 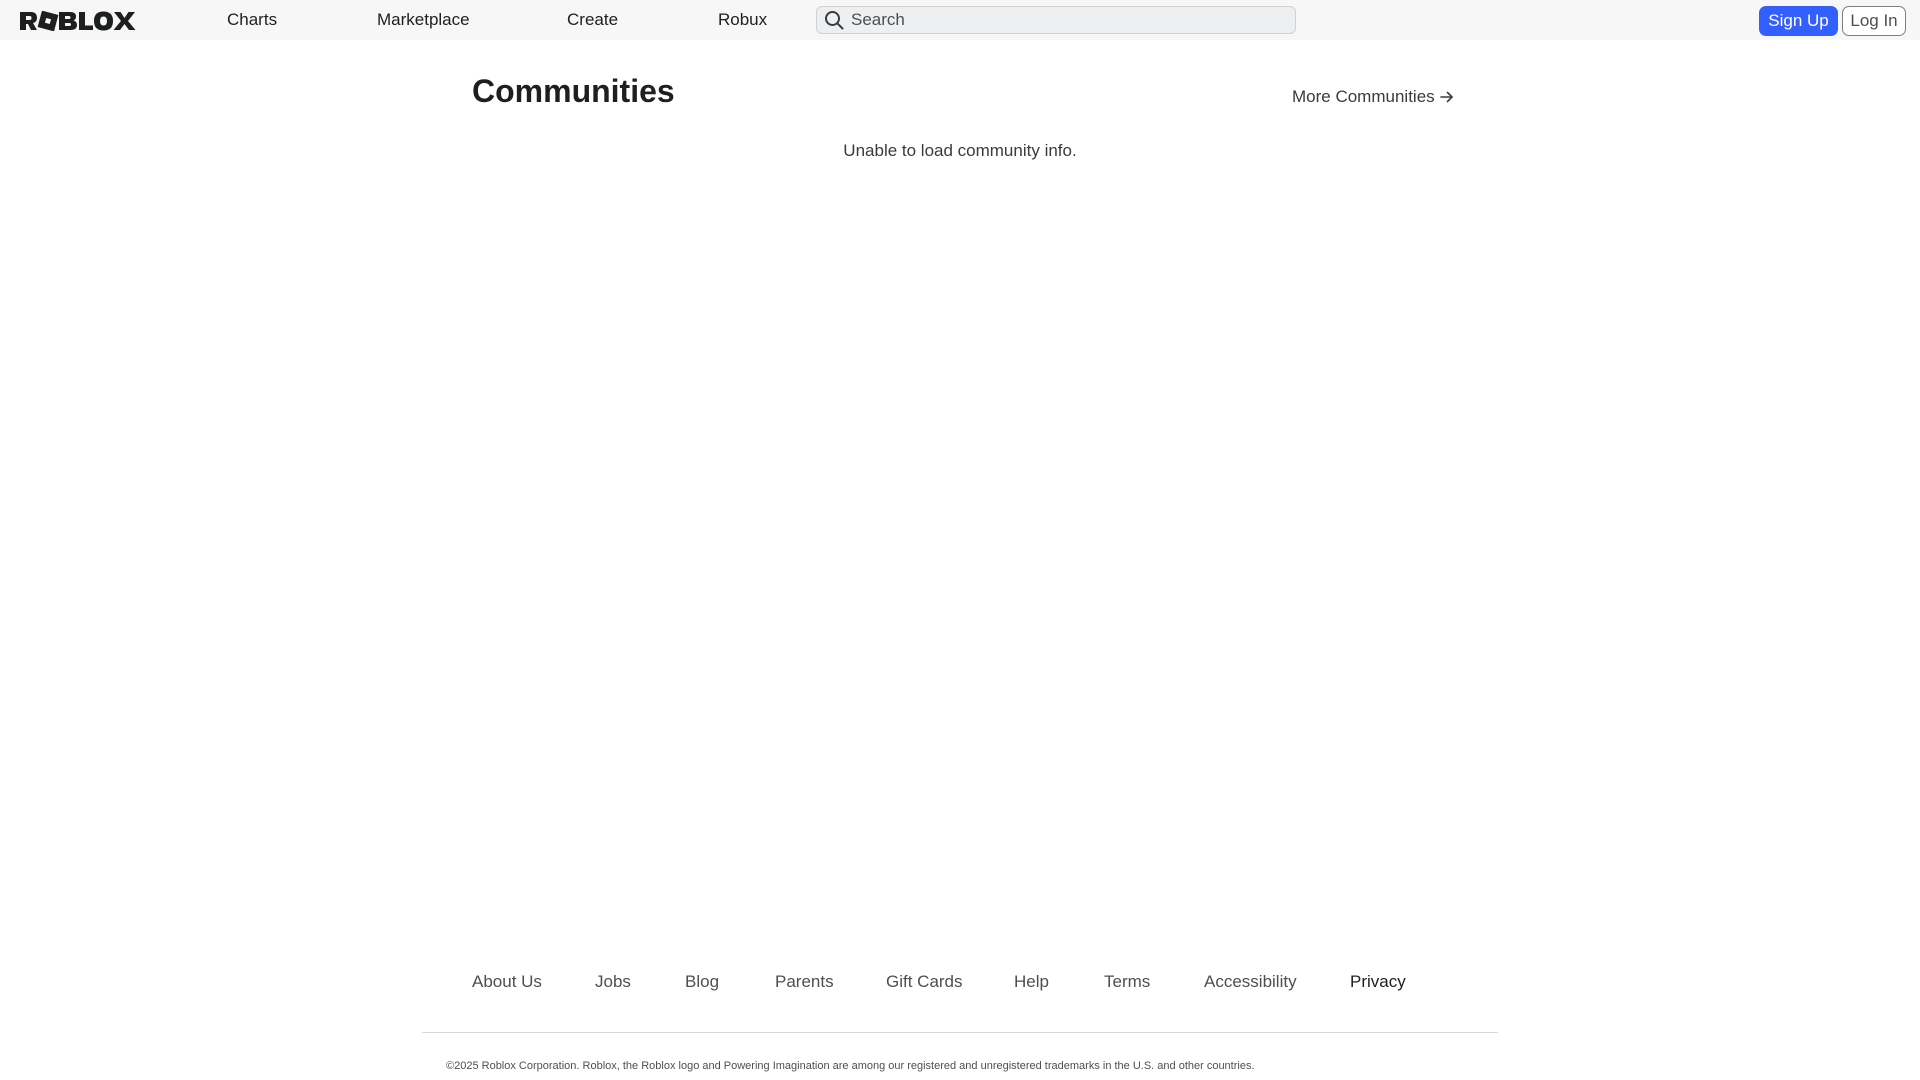 I want to click on footer-link-privacy: Privacy, so click(x=1378, y=982).